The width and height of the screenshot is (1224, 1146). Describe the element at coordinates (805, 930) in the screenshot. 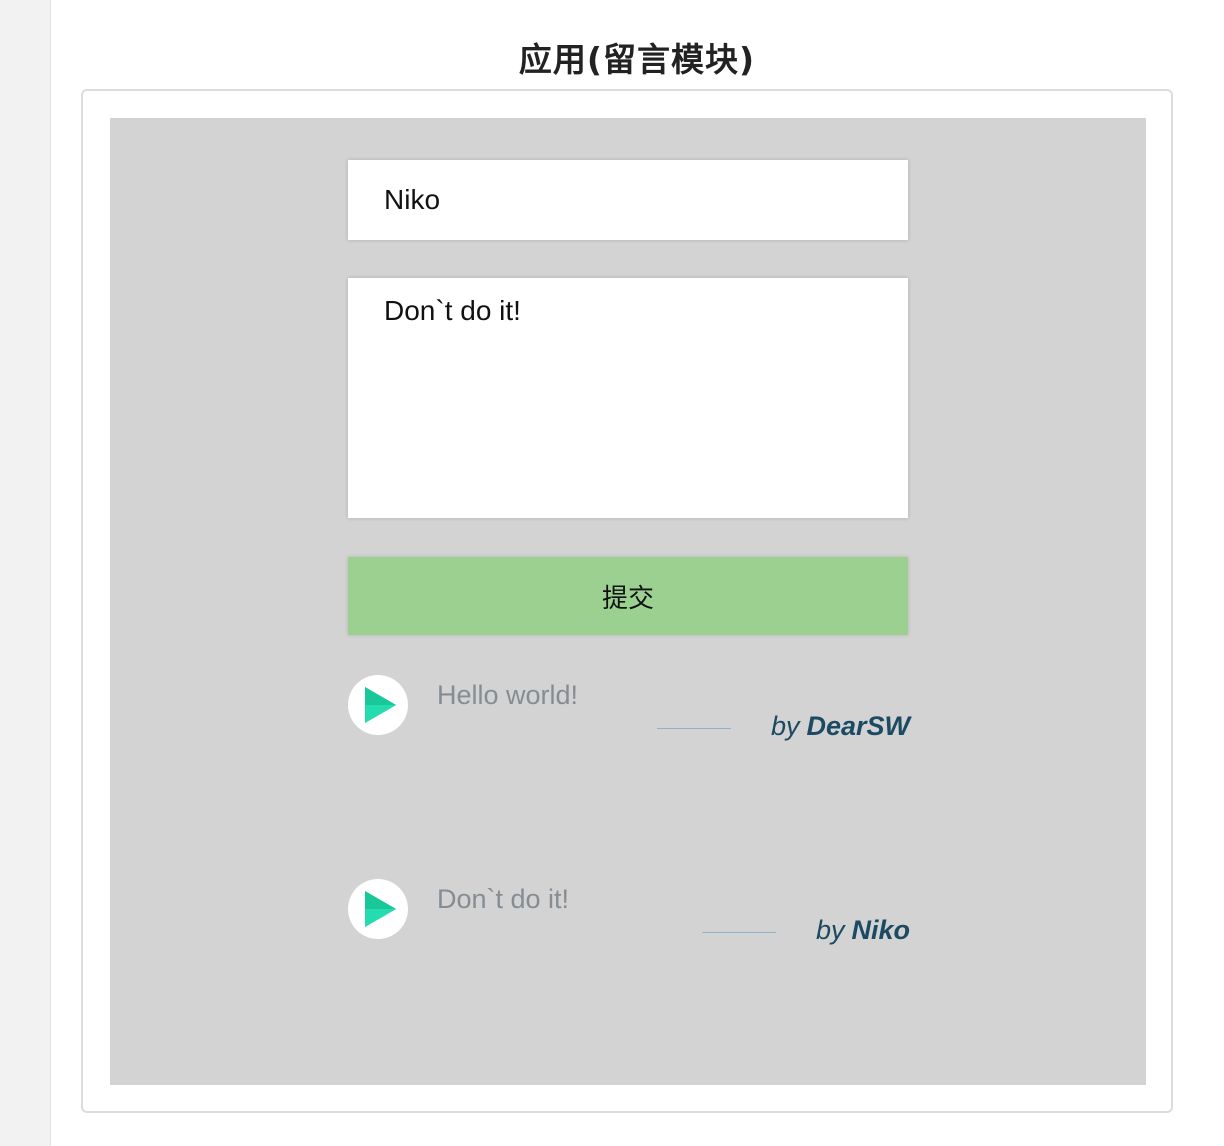

I see `comment-byline: by Niko` at that location.